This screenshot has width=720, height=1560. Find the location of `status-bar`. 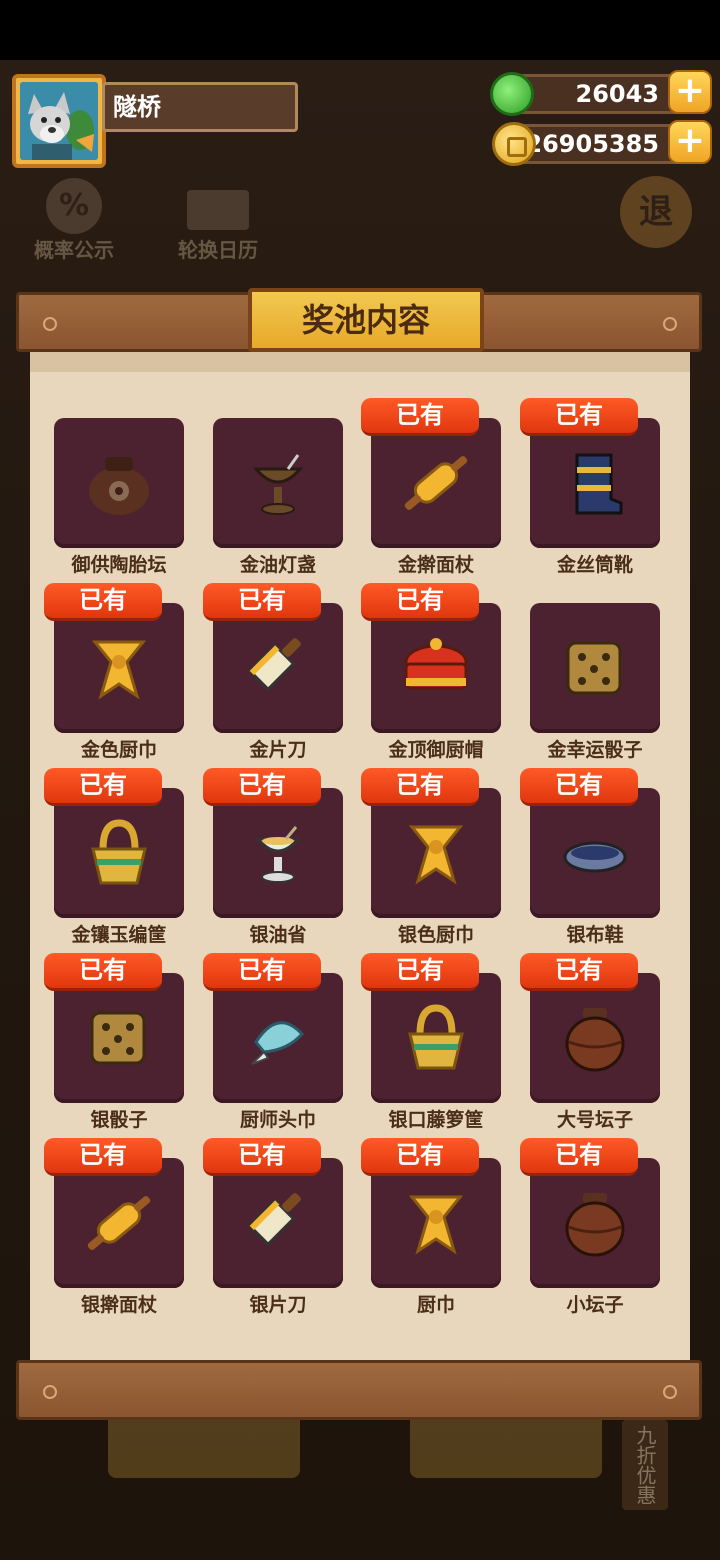

status-bar is located at coordinates (360, 30).